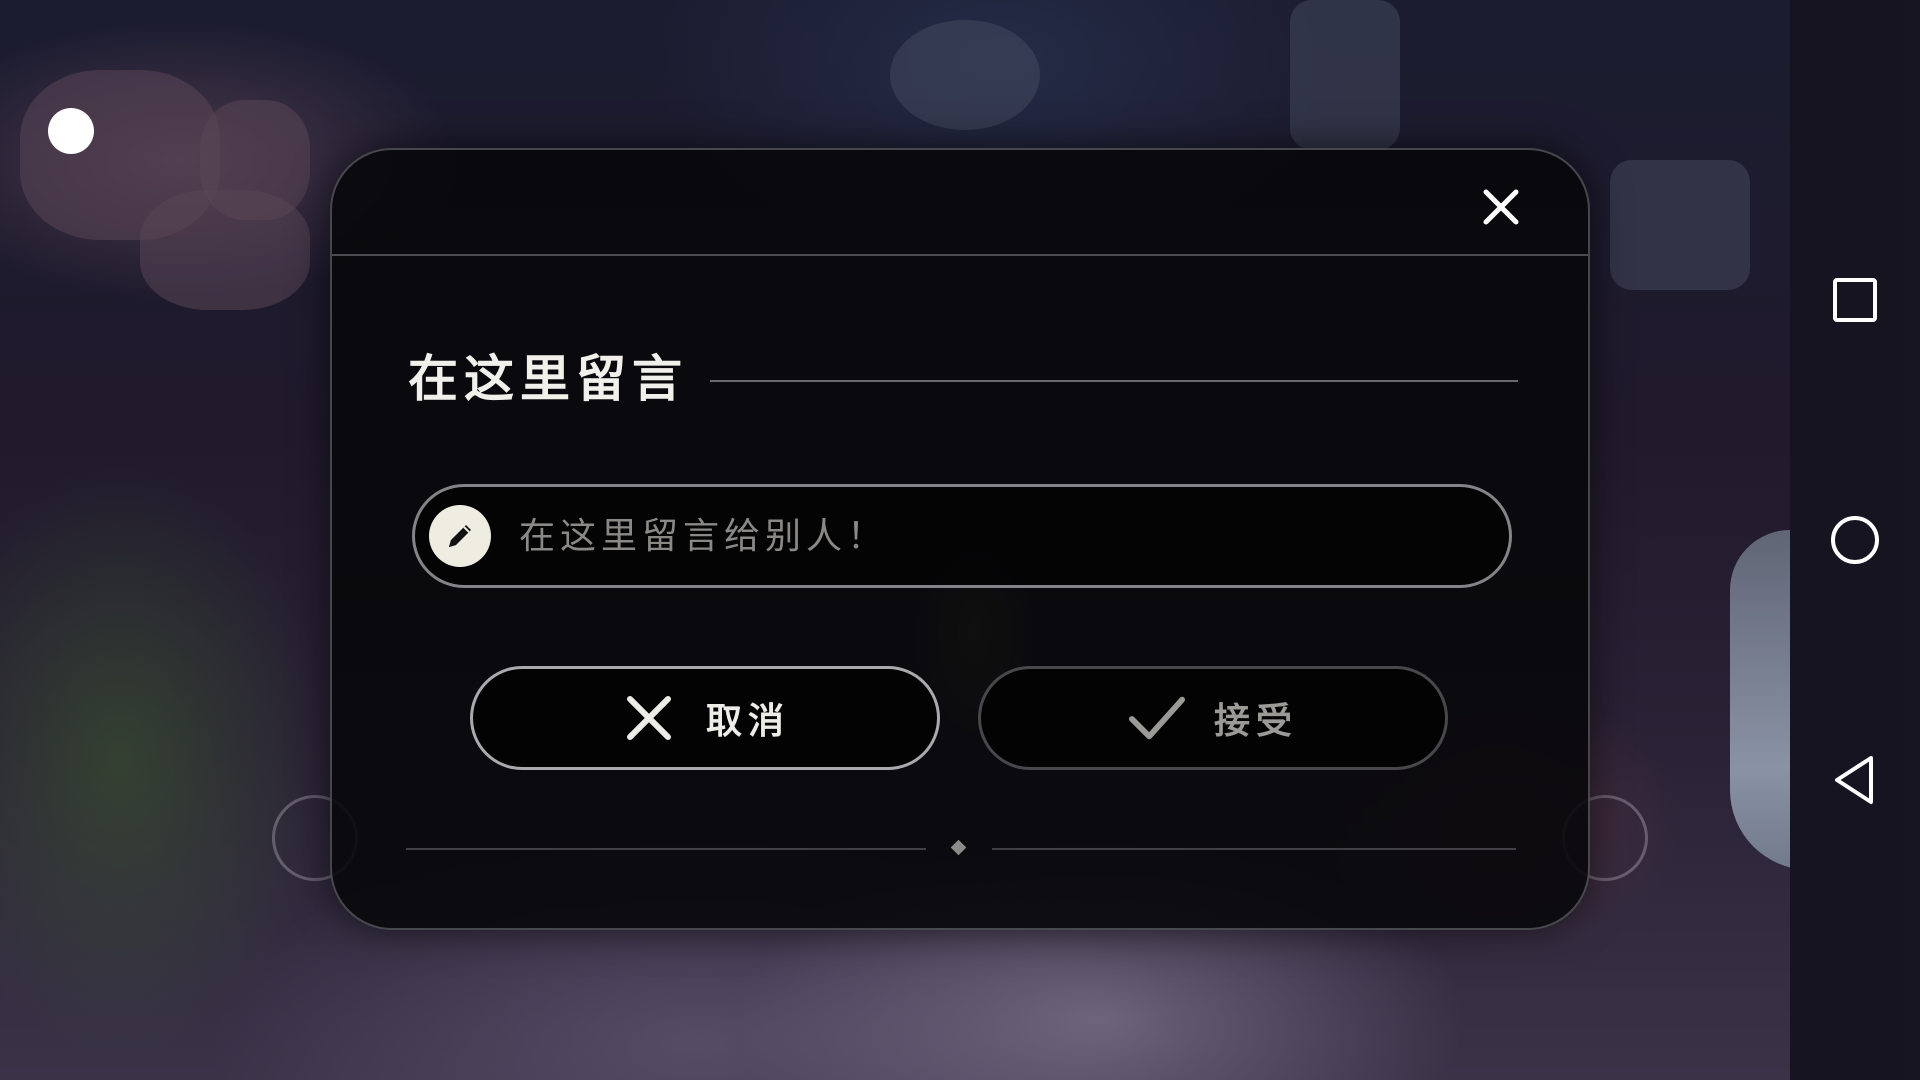  I want to click on back-icon, so click(1854, 780).